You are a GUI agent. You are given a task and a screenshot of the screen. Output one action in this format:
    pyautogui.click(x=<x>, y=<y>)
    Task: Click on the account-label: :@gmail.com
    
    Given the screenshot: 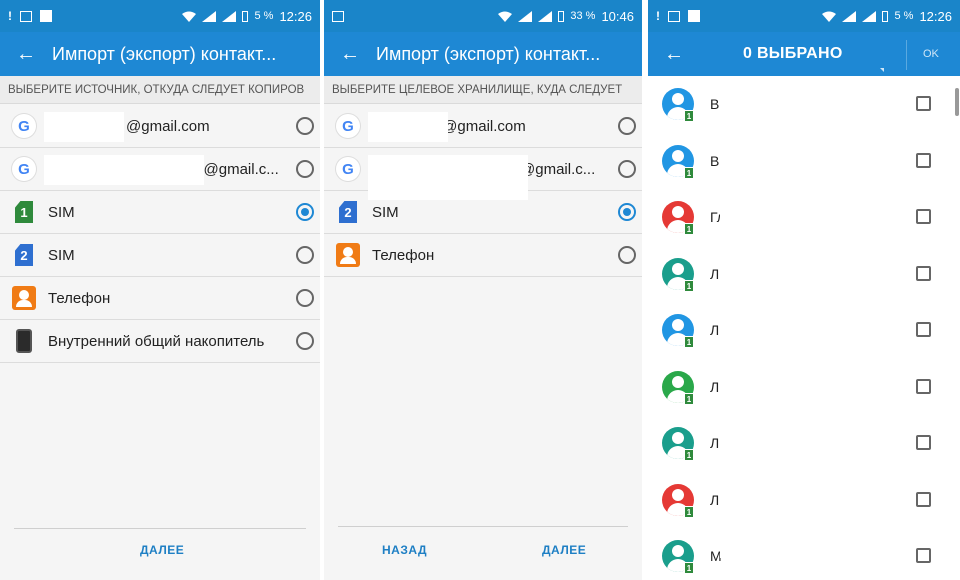 What is the action you would take?
    pyautogui.click(x=482, y=126)
    